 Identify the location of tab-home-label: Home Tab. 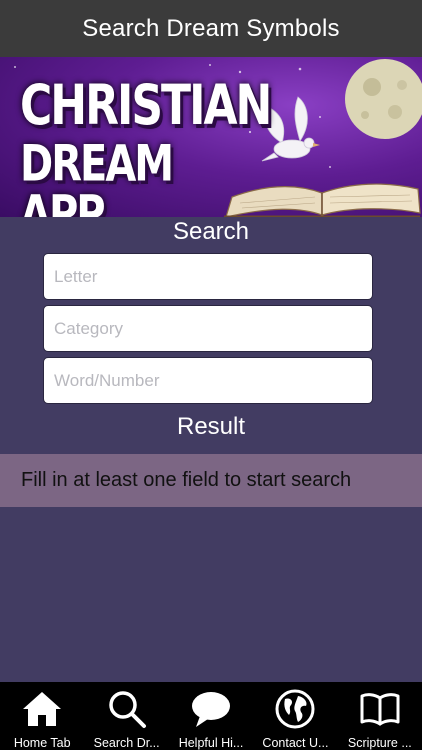
(42, 743).